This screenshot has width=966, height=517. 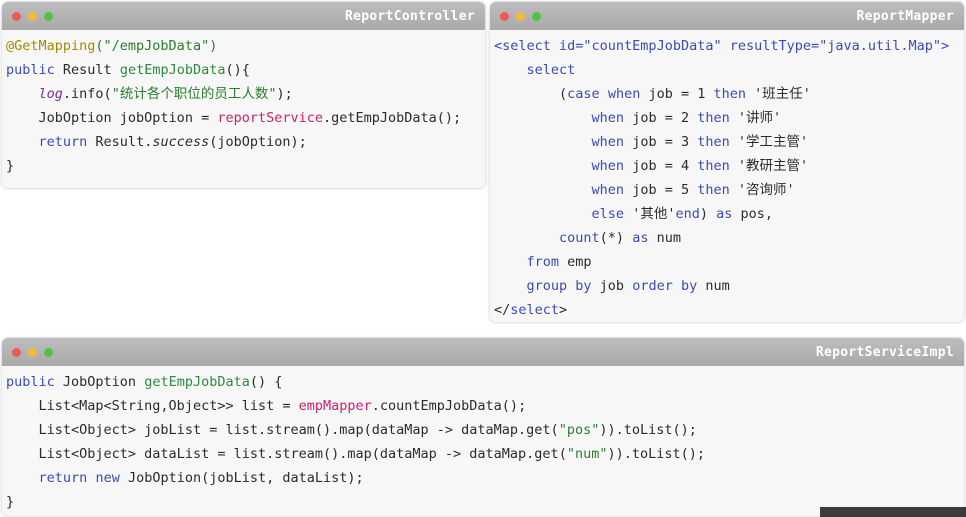 What do you see at coordinates (63, 142) in the screenshot?
I see `keyword: return` at bounding box center [63, 142].